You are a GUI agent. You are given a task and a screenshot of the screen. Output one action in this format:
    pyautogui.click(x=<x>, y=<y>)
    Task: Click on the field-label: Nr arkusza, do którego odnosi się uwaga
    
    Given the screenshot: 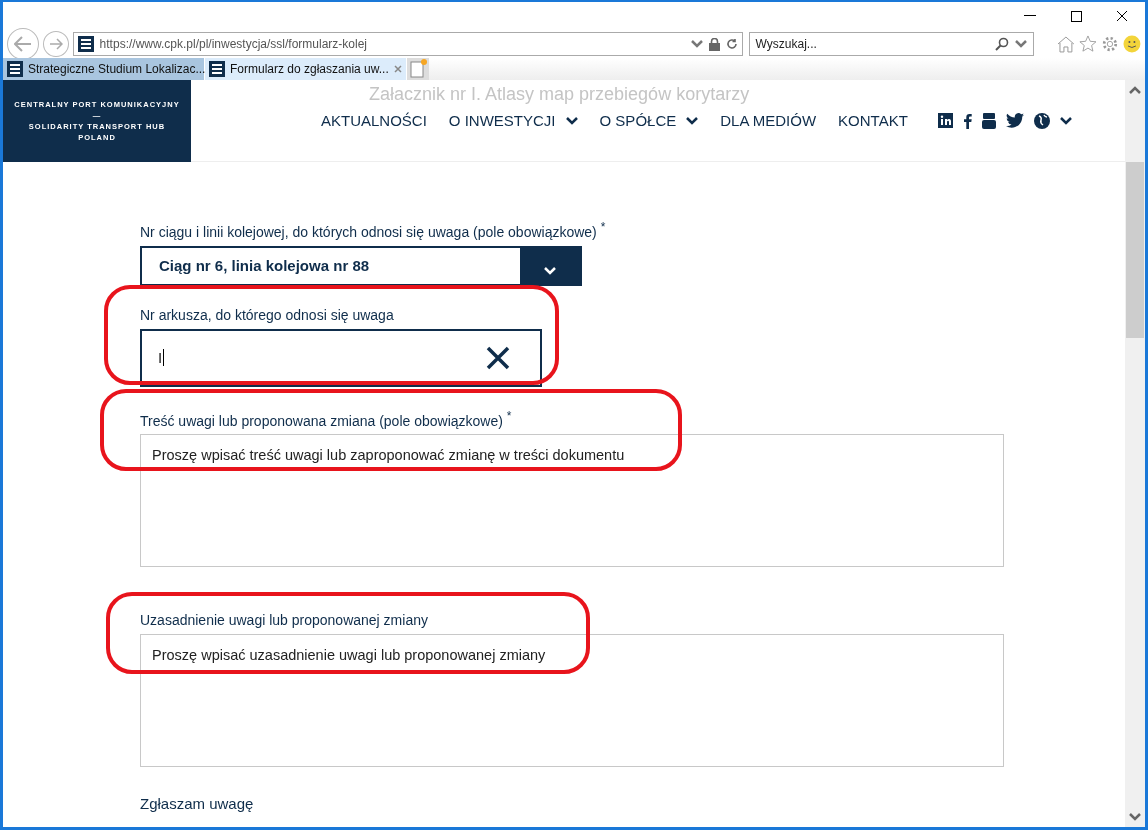 What is the action you would take?
    pyautogui.click(x=267, y=314)
    